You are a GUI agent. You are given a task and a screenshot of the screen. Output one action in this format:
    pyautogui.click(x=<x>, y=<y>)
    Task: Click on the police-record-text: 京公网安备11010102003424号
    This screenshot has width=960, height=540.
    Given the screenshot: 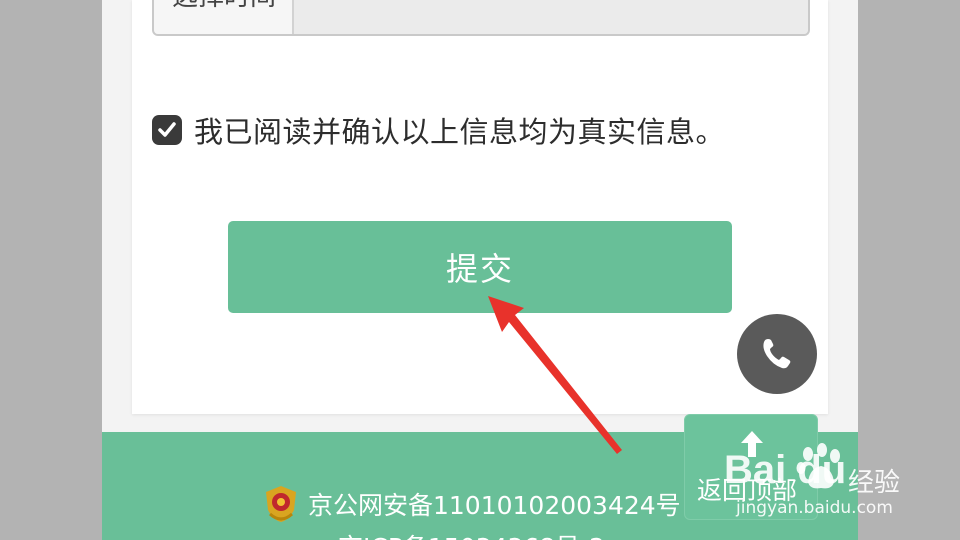 What is the action you would take?
    pyautogui.click(x=494, y=505)
    